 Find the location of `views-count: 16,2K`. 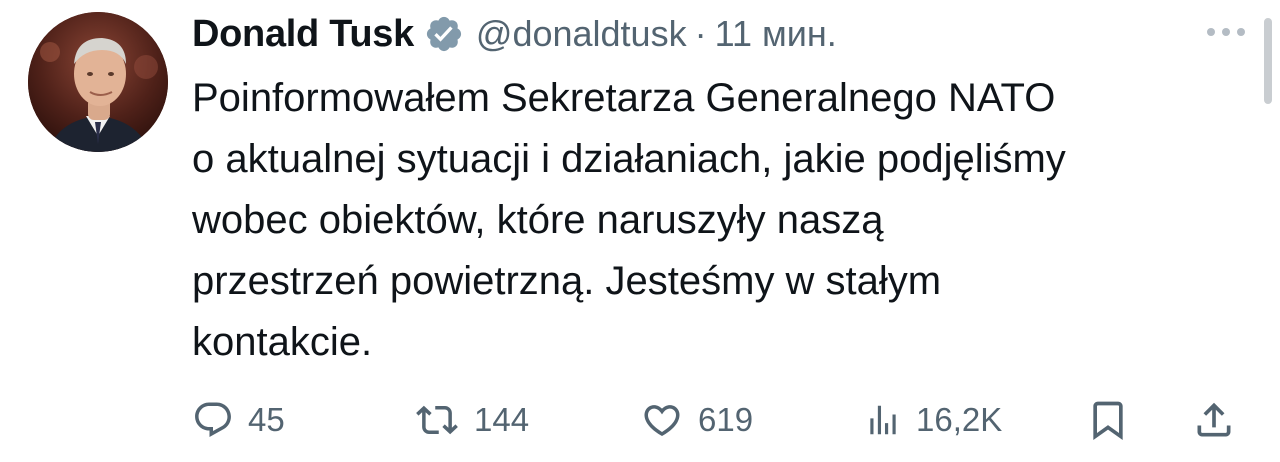

views-count: 16,2K is located at coordinates (959, 419).